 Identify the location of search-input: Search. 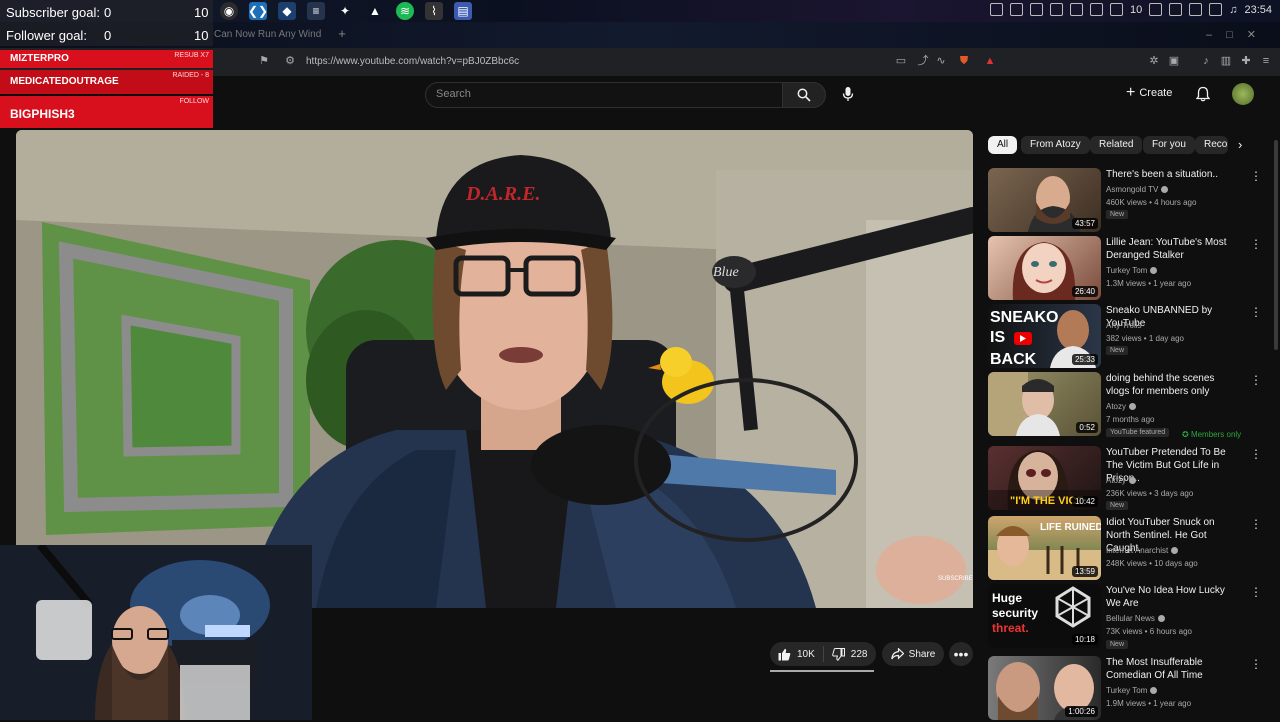
(453, 94).